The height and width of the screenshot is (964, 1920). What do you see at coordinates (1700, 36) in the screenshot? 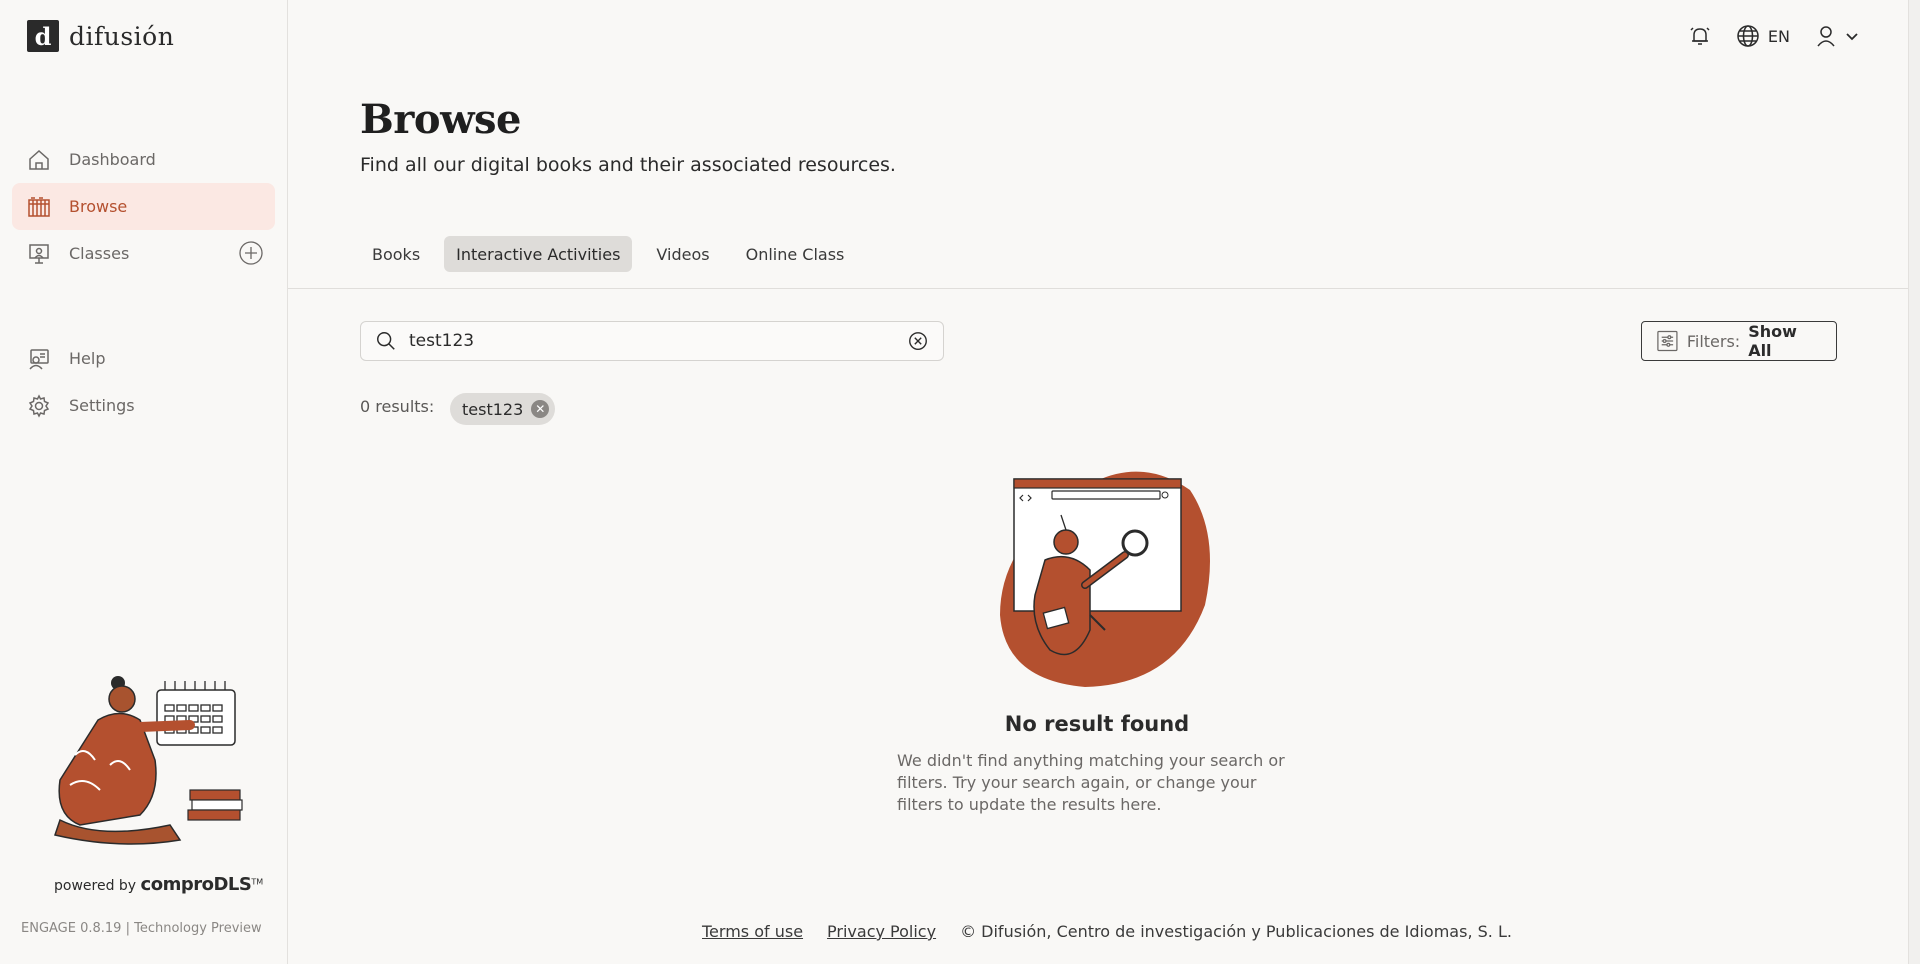
I see `notification-bell-icon` at bounding box center [1700, 36].